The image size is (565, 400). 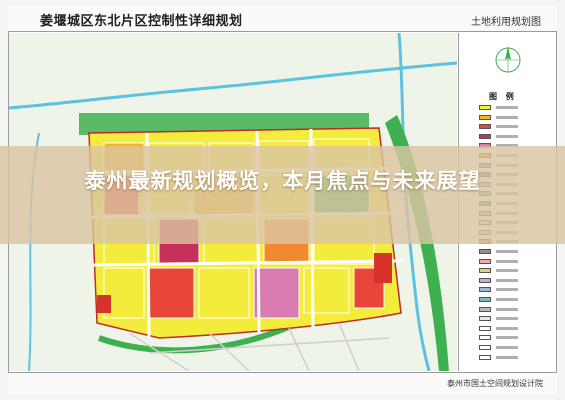 What do you see at coordinates (383, 268) in the screenshot?
I see `commercial-parcel` at bounding box center [383, 268].